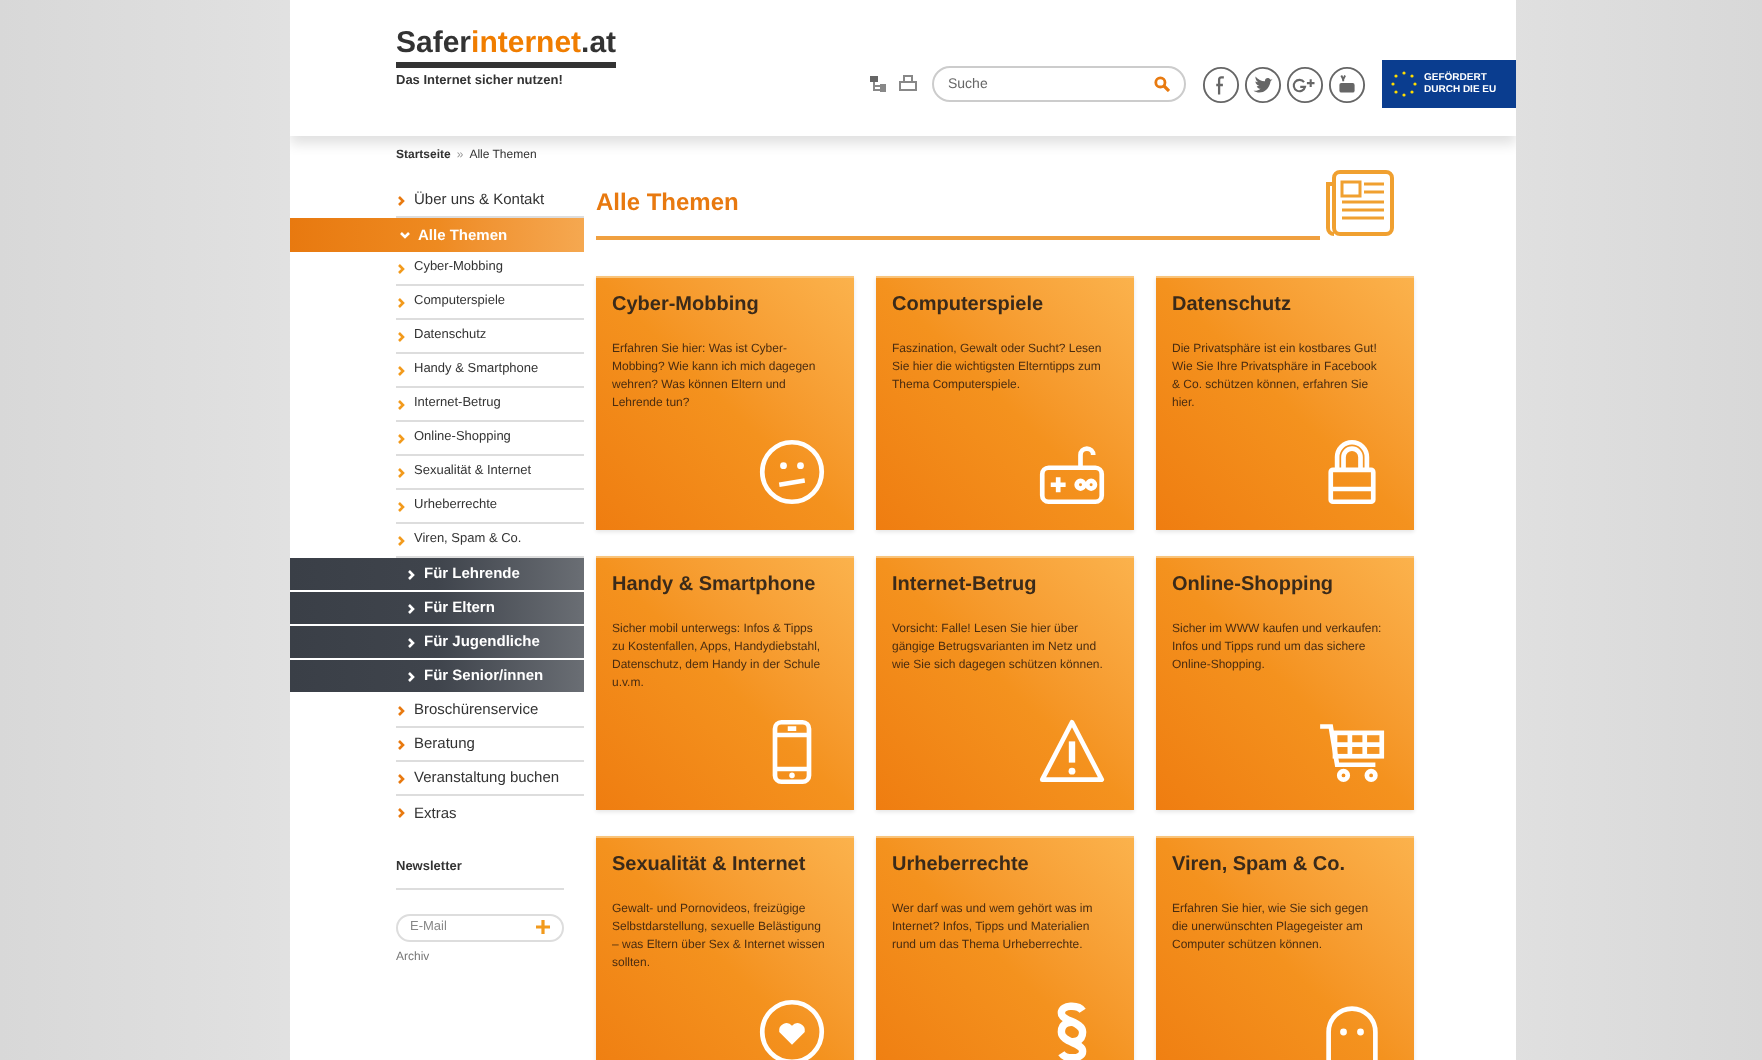  I want to click on warning-icon, so click(1072, 752).